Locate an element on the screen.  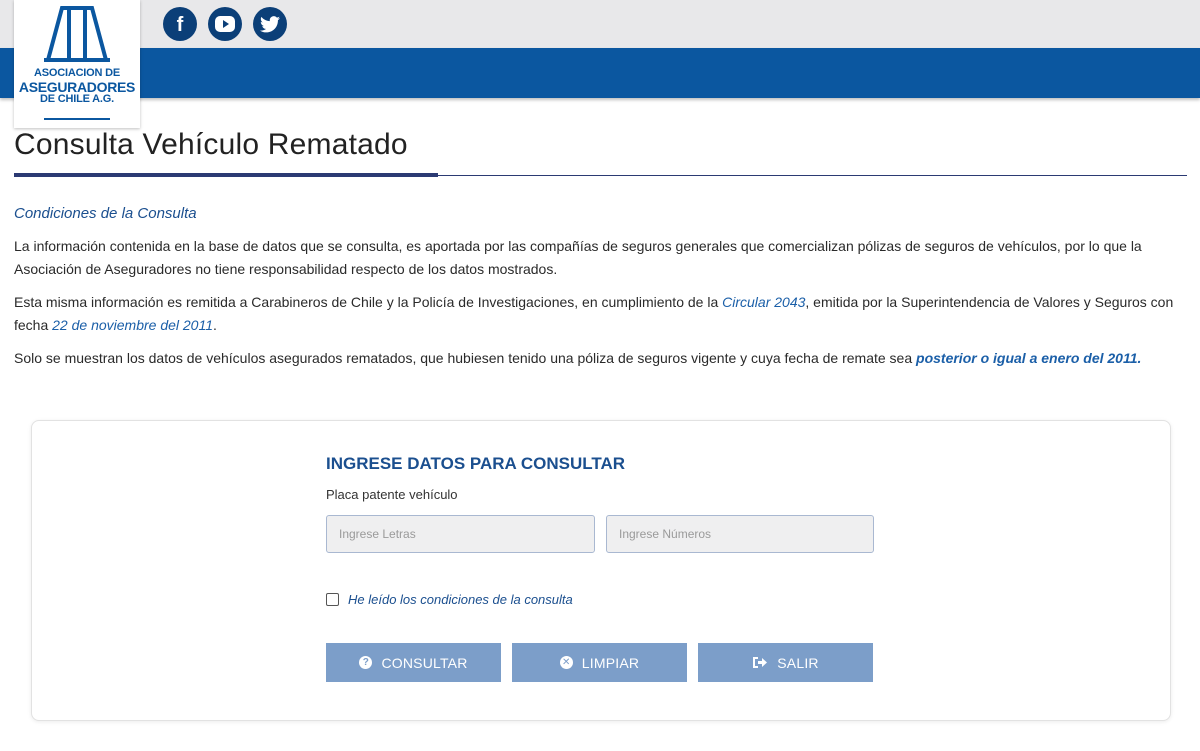
logo-text: ASOCIACION DE ASEGURADORES DE CHILE A.G. is located at coordinates (77, 86).